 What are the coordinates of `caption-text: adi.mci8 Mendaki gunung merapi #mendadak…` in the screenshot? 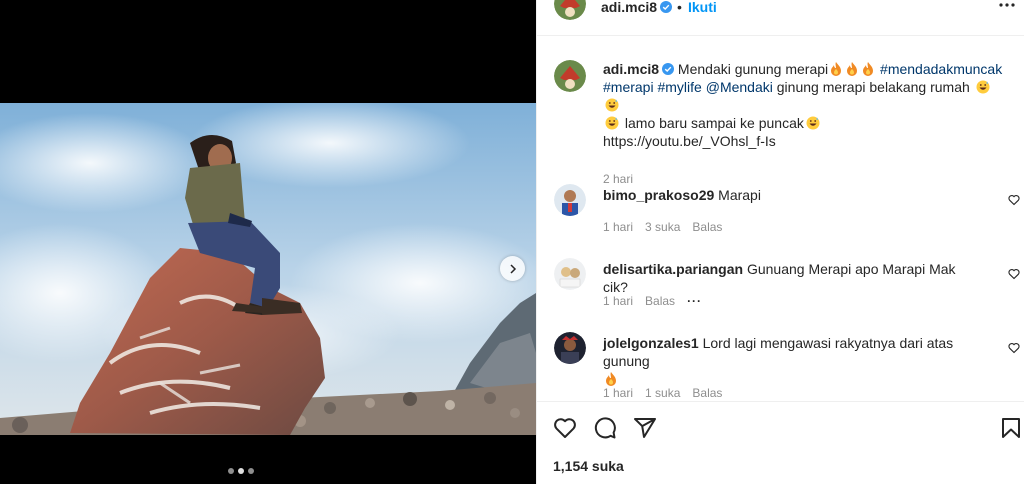 It's located at (808, 105).